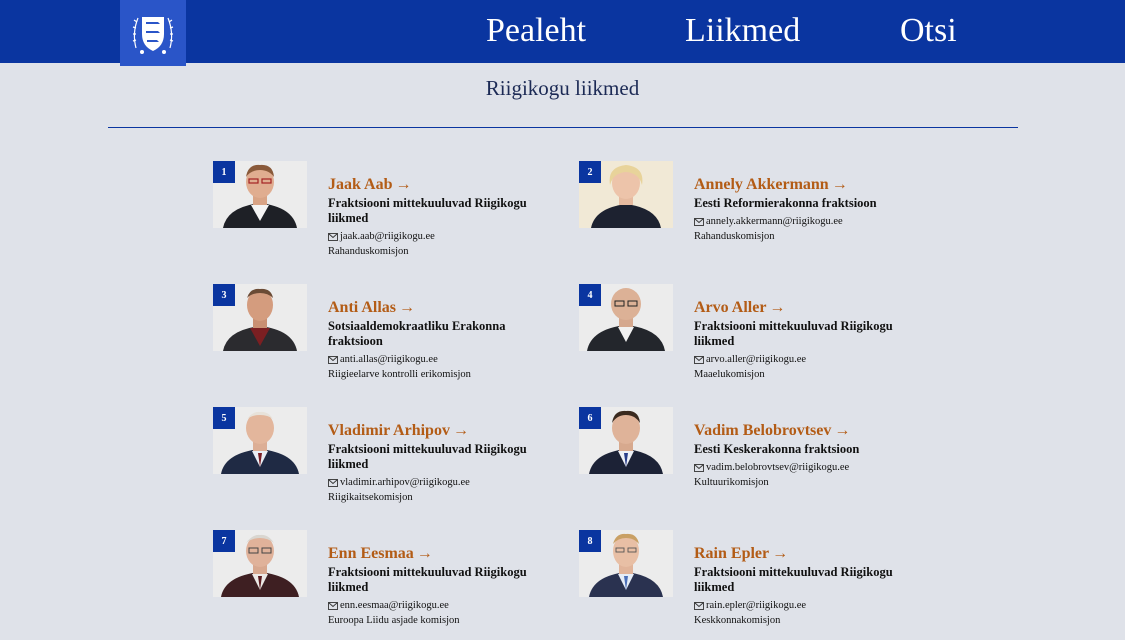 The width and height of the screenshot is (1125, 640). I want to click on member-committee: Kultuurikomisjon, so click(731, 482).